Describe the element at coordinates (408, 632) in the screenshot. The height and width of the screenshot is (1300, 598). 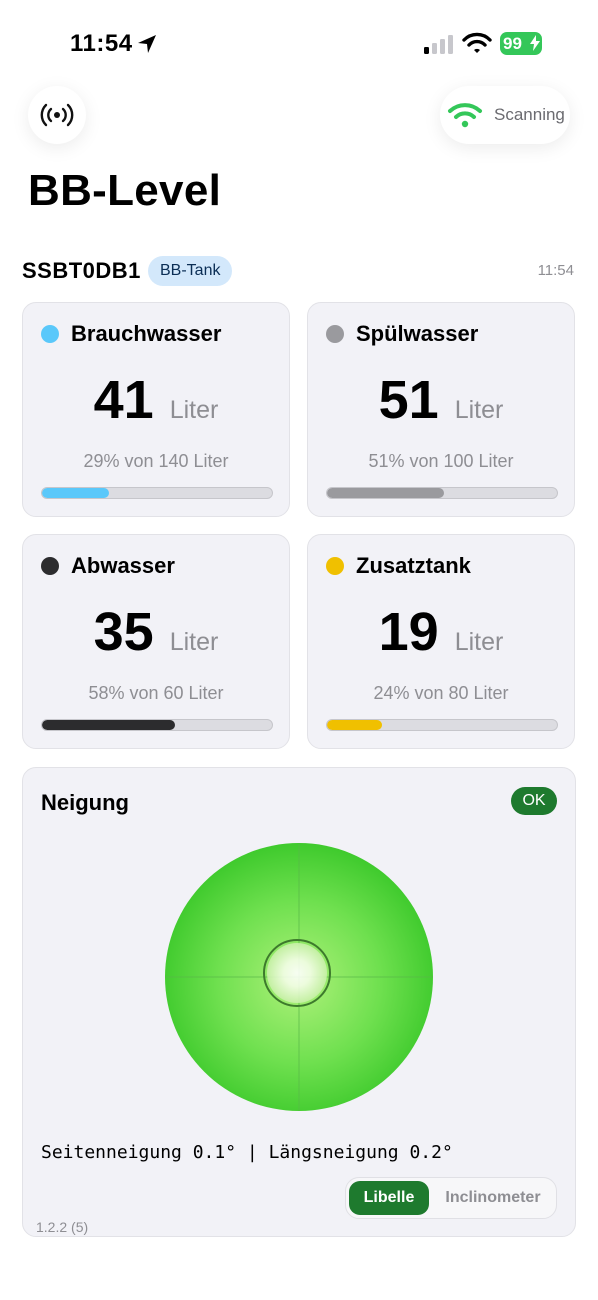
I see `tank-value: 19` at that location.